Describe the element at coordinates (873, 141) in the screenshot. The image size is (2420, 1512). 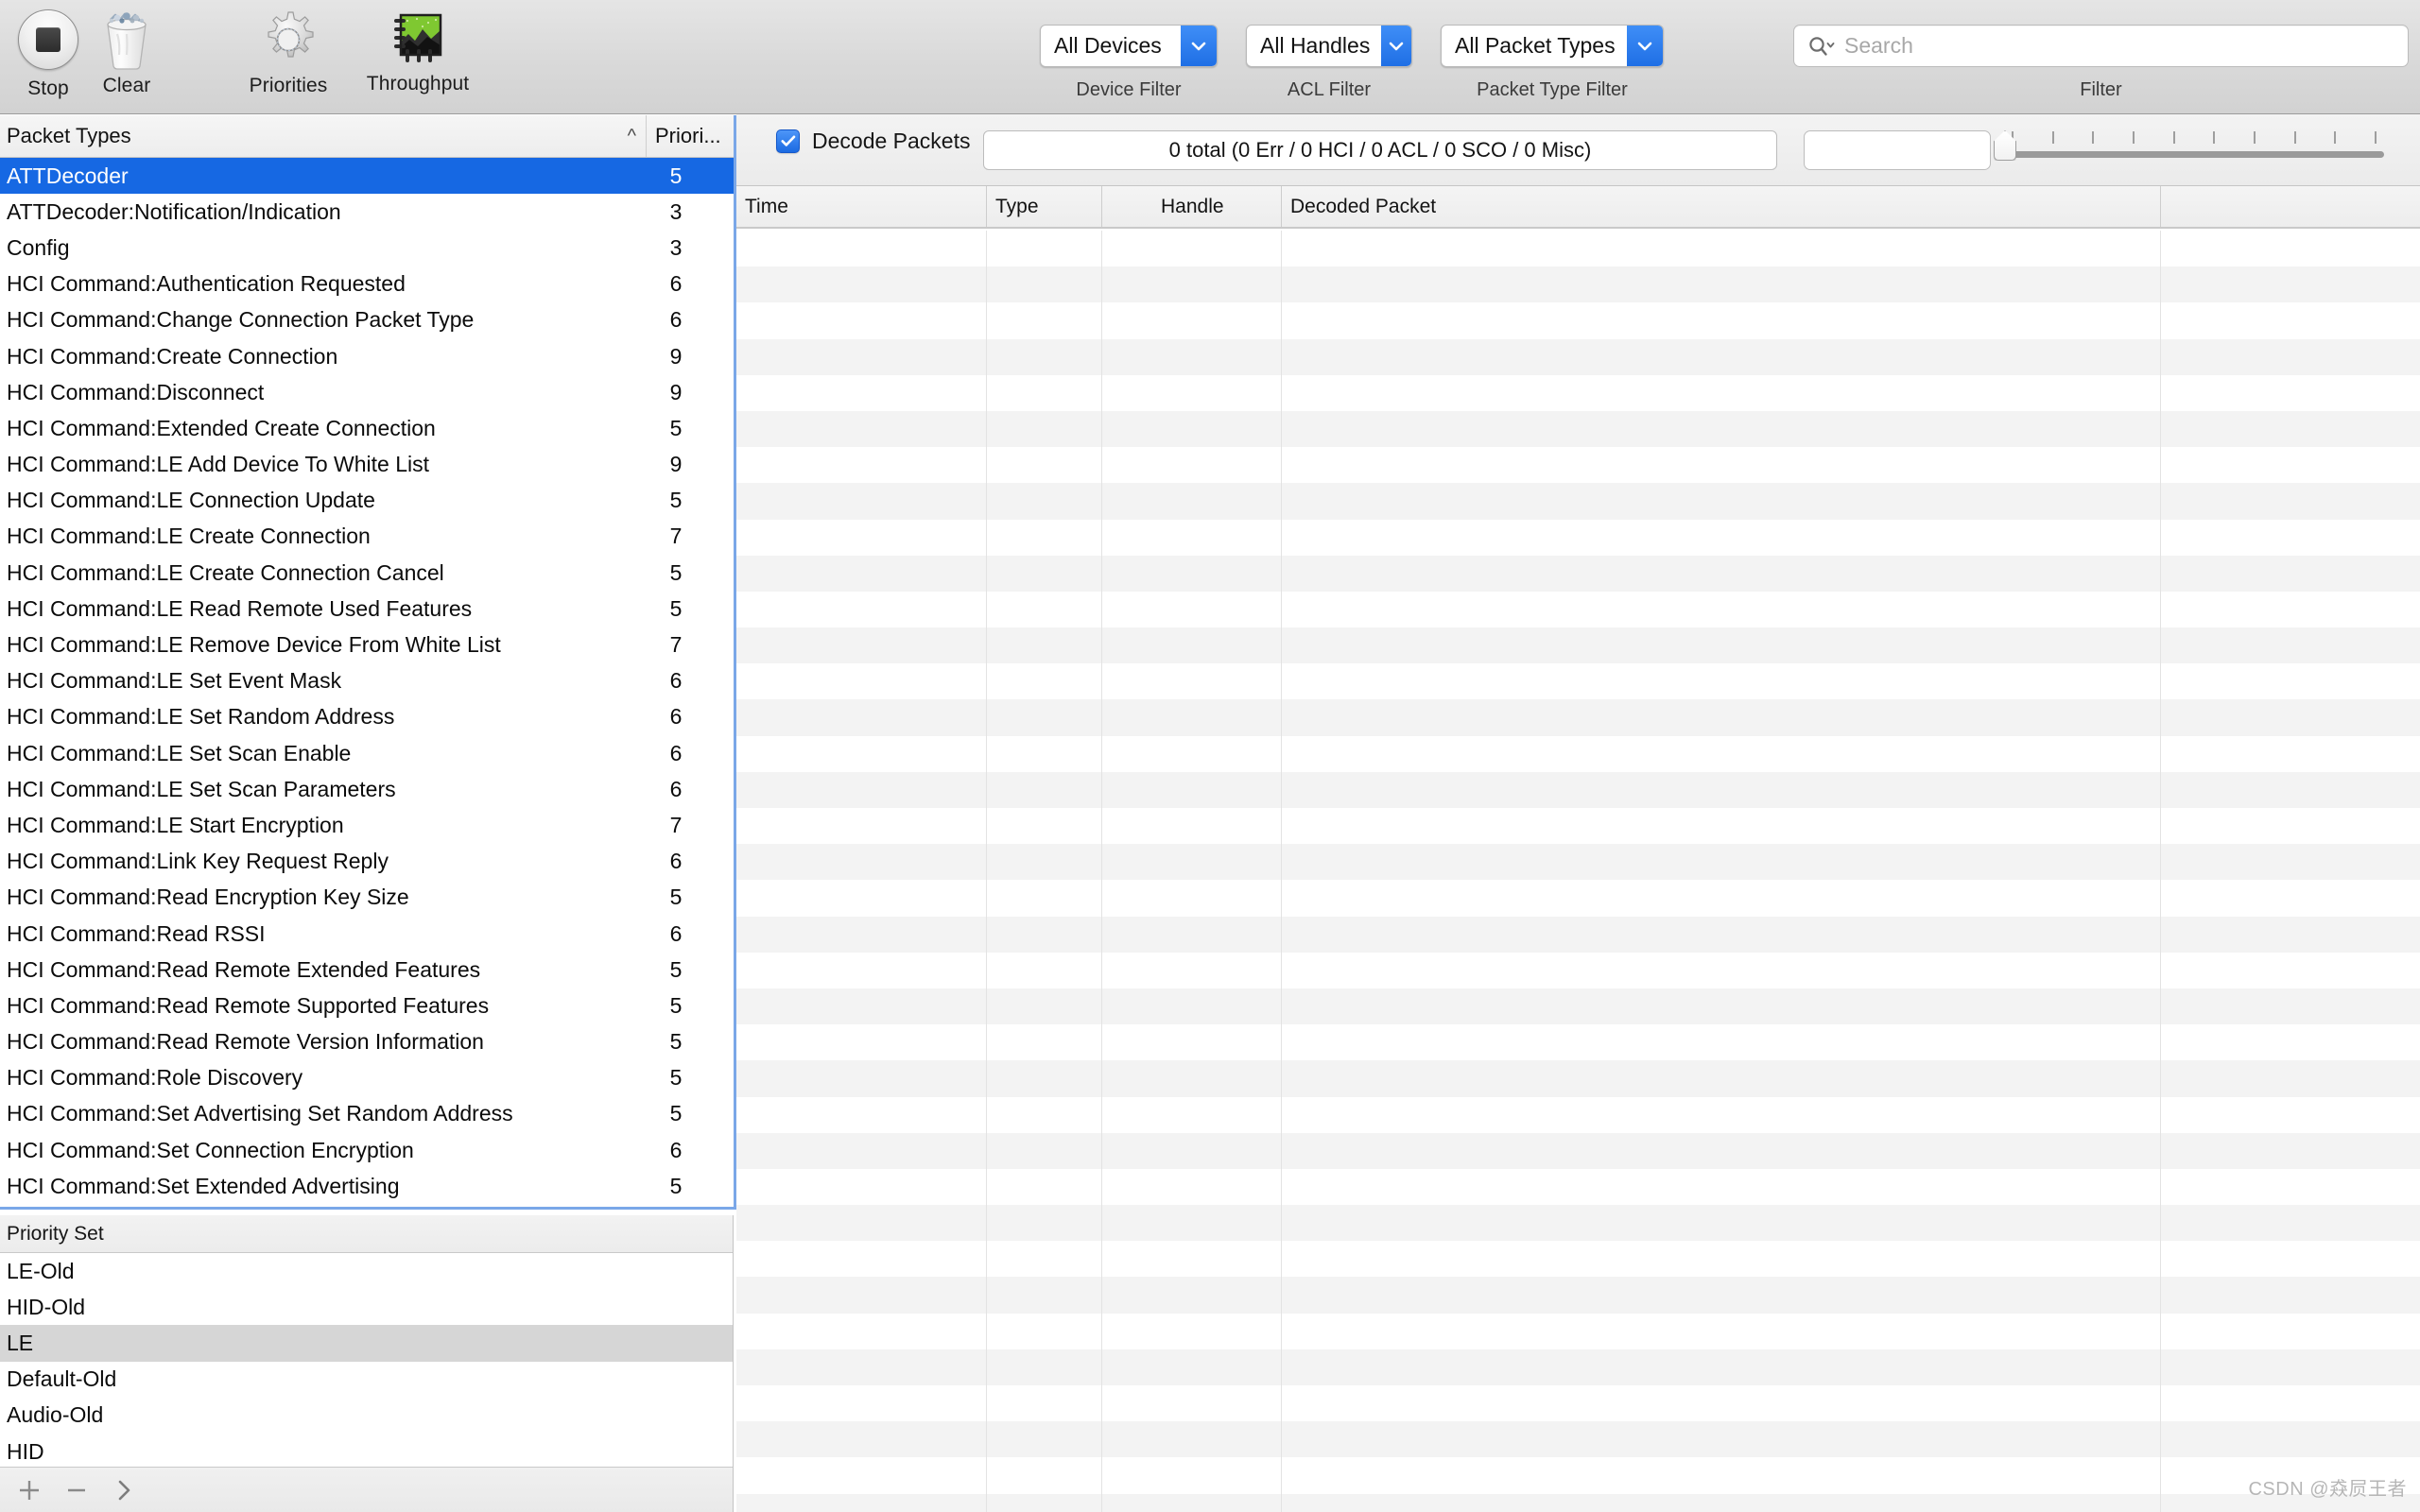
I see `decode-packets-checkbox: Decode Packets` at that location.